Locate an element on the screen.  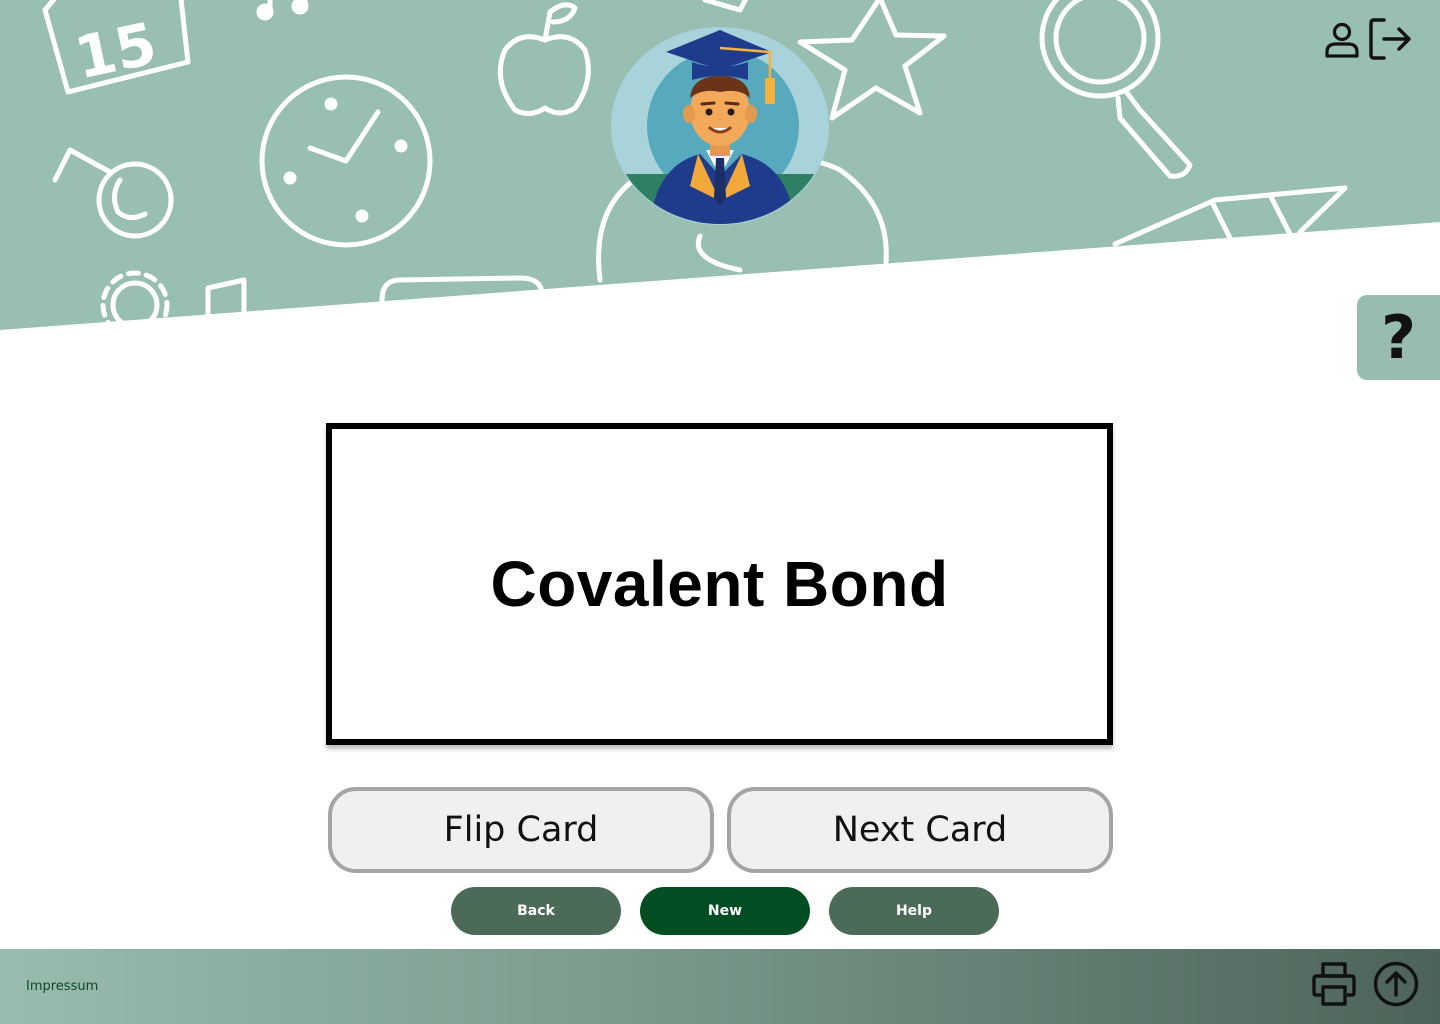
help-tab-label: ? is located at coordinates (1398, 337).